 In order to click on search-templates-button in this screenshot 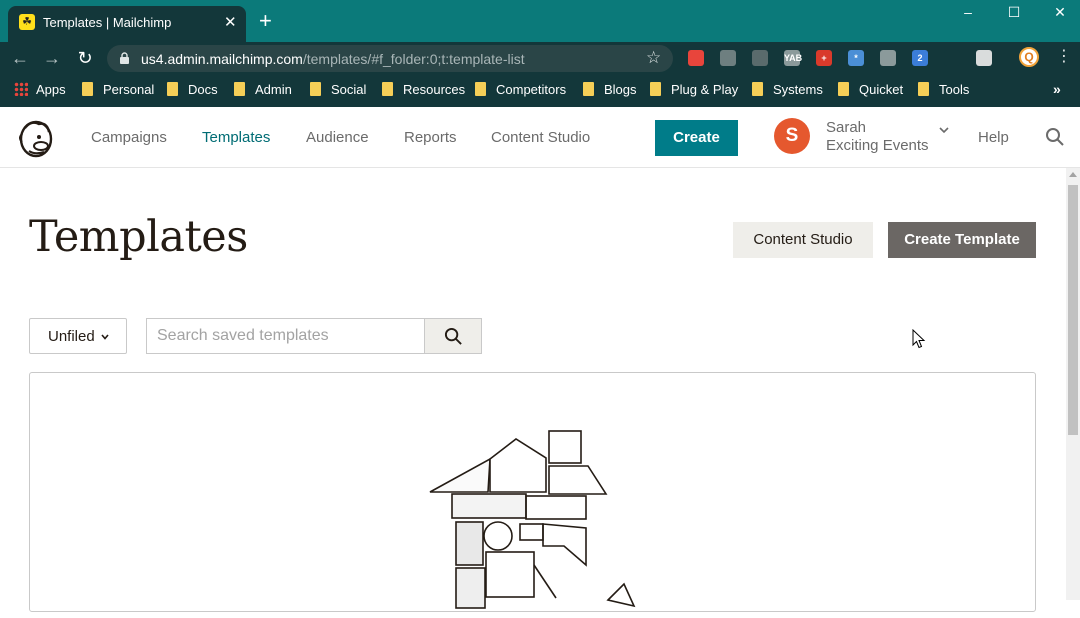, I will do `click(453, 336)`.